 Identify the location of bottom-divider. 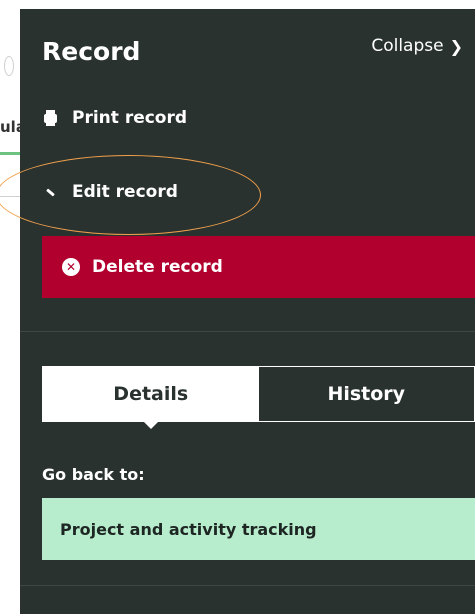
(247, 585).